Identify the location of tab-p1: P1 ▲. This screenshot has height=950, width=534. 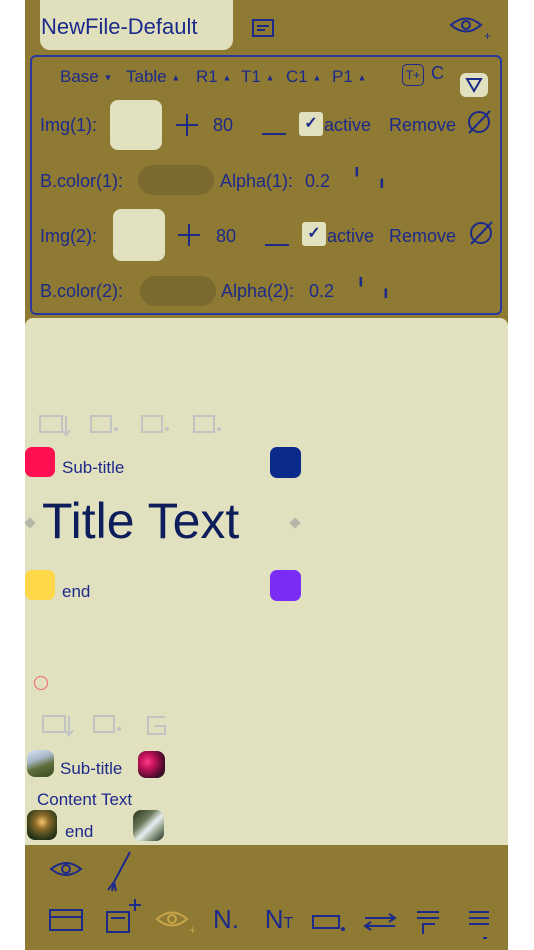
(349, 77).